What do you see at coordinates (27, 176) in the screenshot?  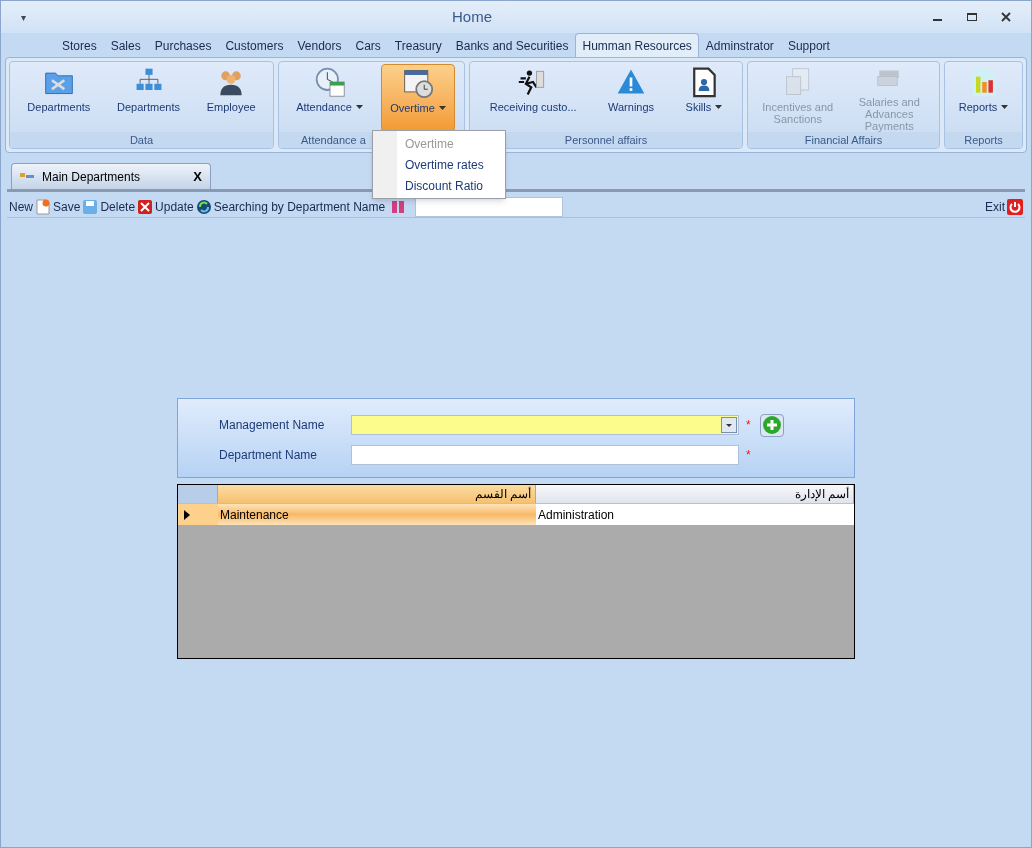 I see `tab-icon` at bounding box center [27, 176].